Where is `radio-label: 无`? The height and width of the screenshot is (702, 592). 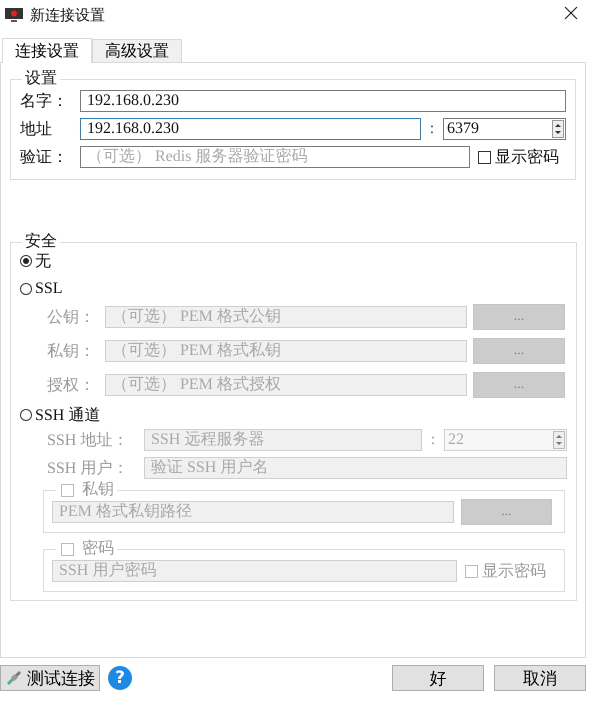 radio-label: 无 is located at coordinates (43, 262).